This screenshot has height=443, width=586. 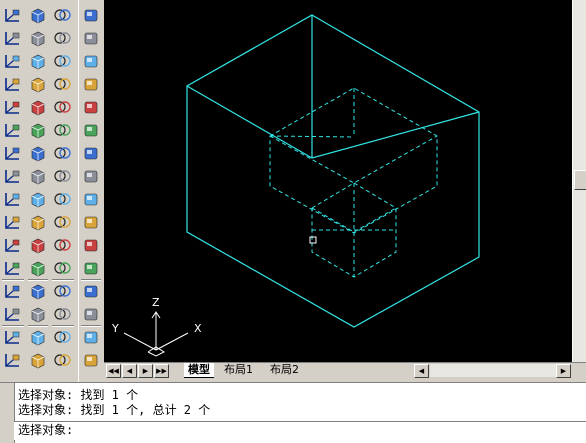 What do you see at coordinates (62, 222) in the screenshot?
I see `setup-view-icon` at bounding box center [62, 222].